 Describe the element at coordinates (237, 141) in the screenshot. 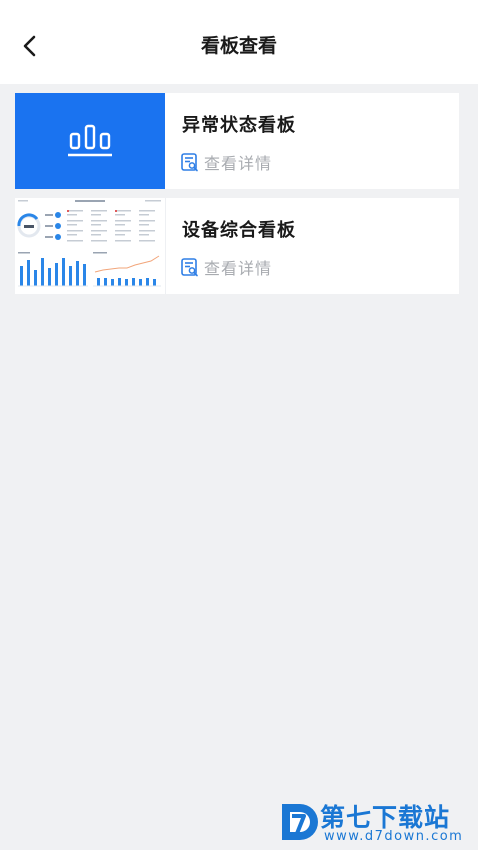

I see `board-card-abnormal-status: 异常状态看板 查看详情` at that location.